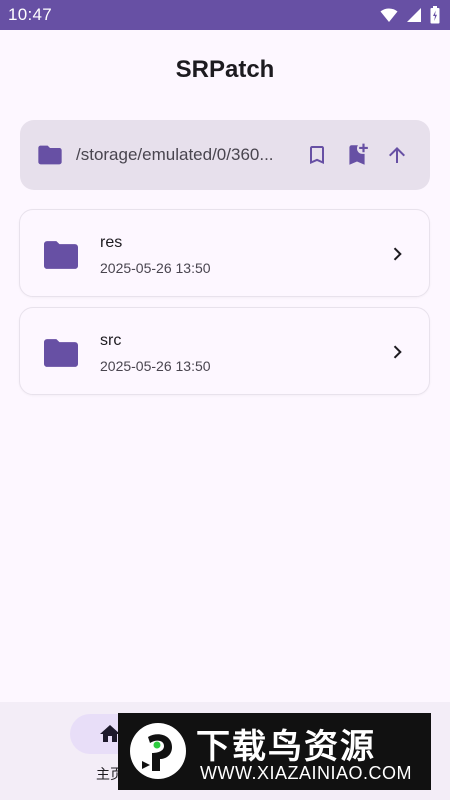 This screenshot has width=450, height=800. Describe the element at coordinates (224, 253) in the screenshot. I see `file-list-item: res 2025-05-26 13:50` at that location.